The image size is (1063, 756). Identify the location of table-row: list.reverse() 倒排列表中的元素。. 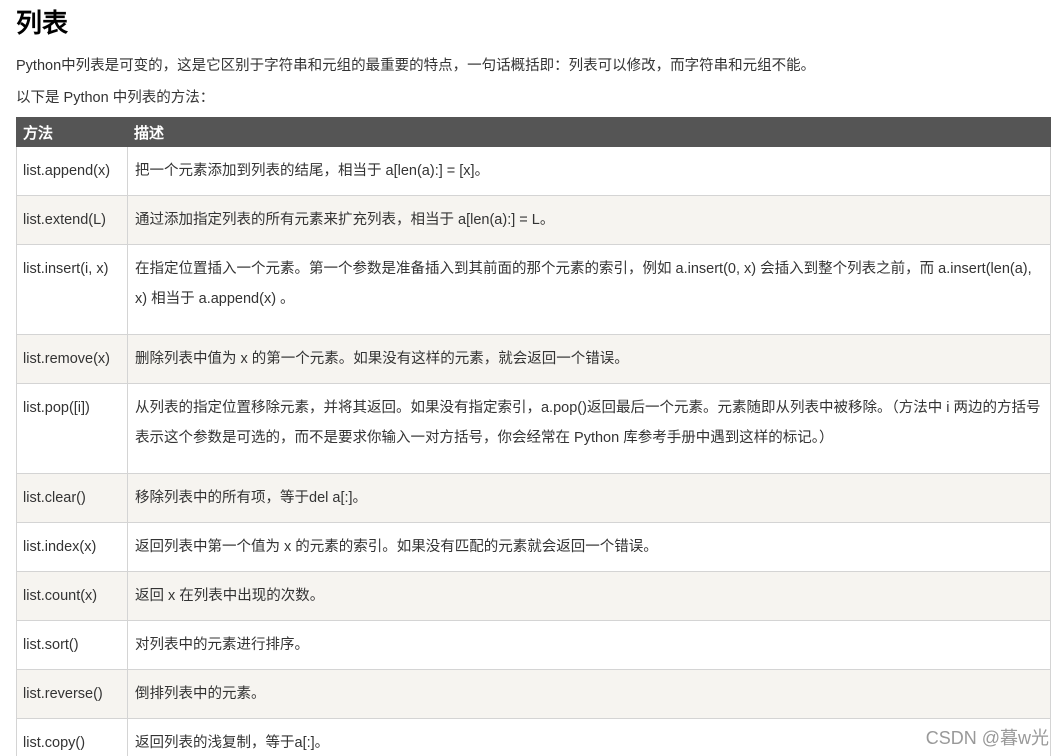
(533, 694).